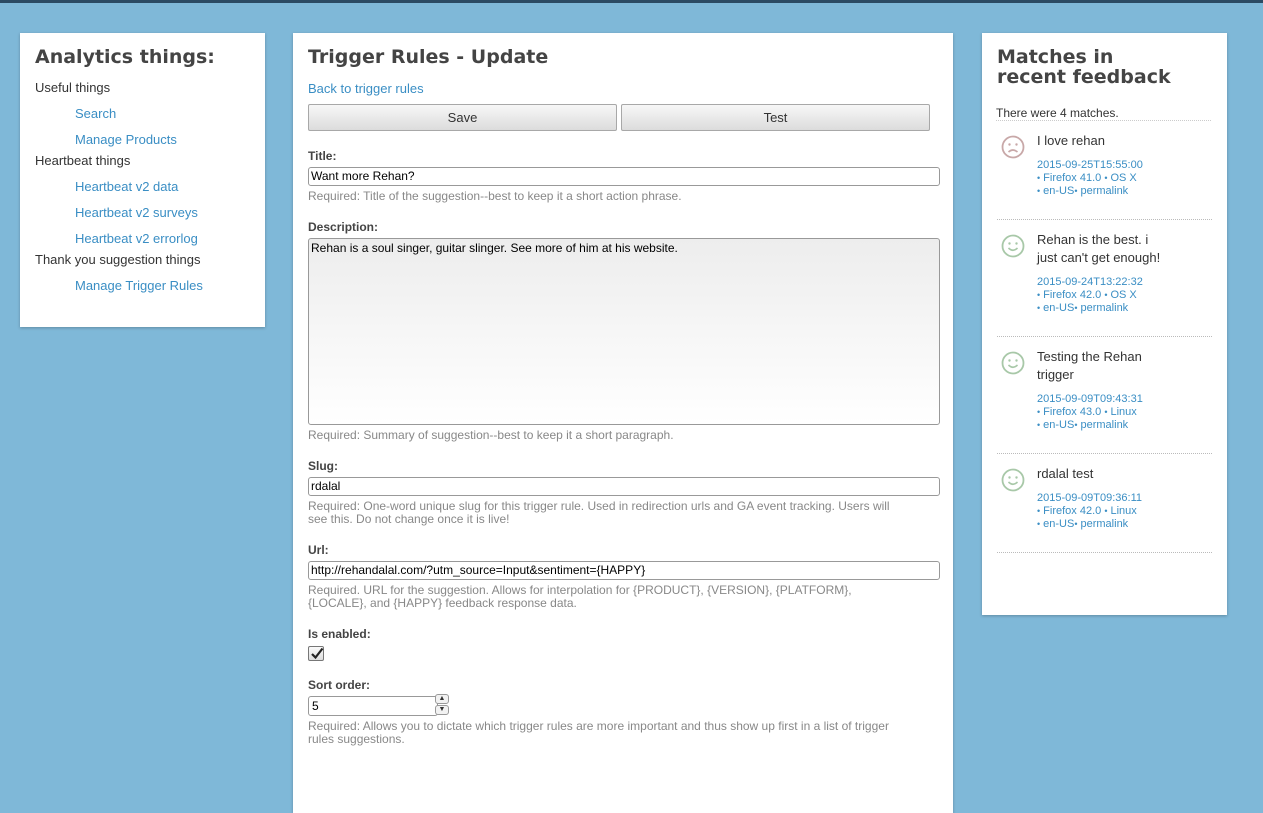  I want to click on page-title: Trigger Rules - Update, so click(428, 57).